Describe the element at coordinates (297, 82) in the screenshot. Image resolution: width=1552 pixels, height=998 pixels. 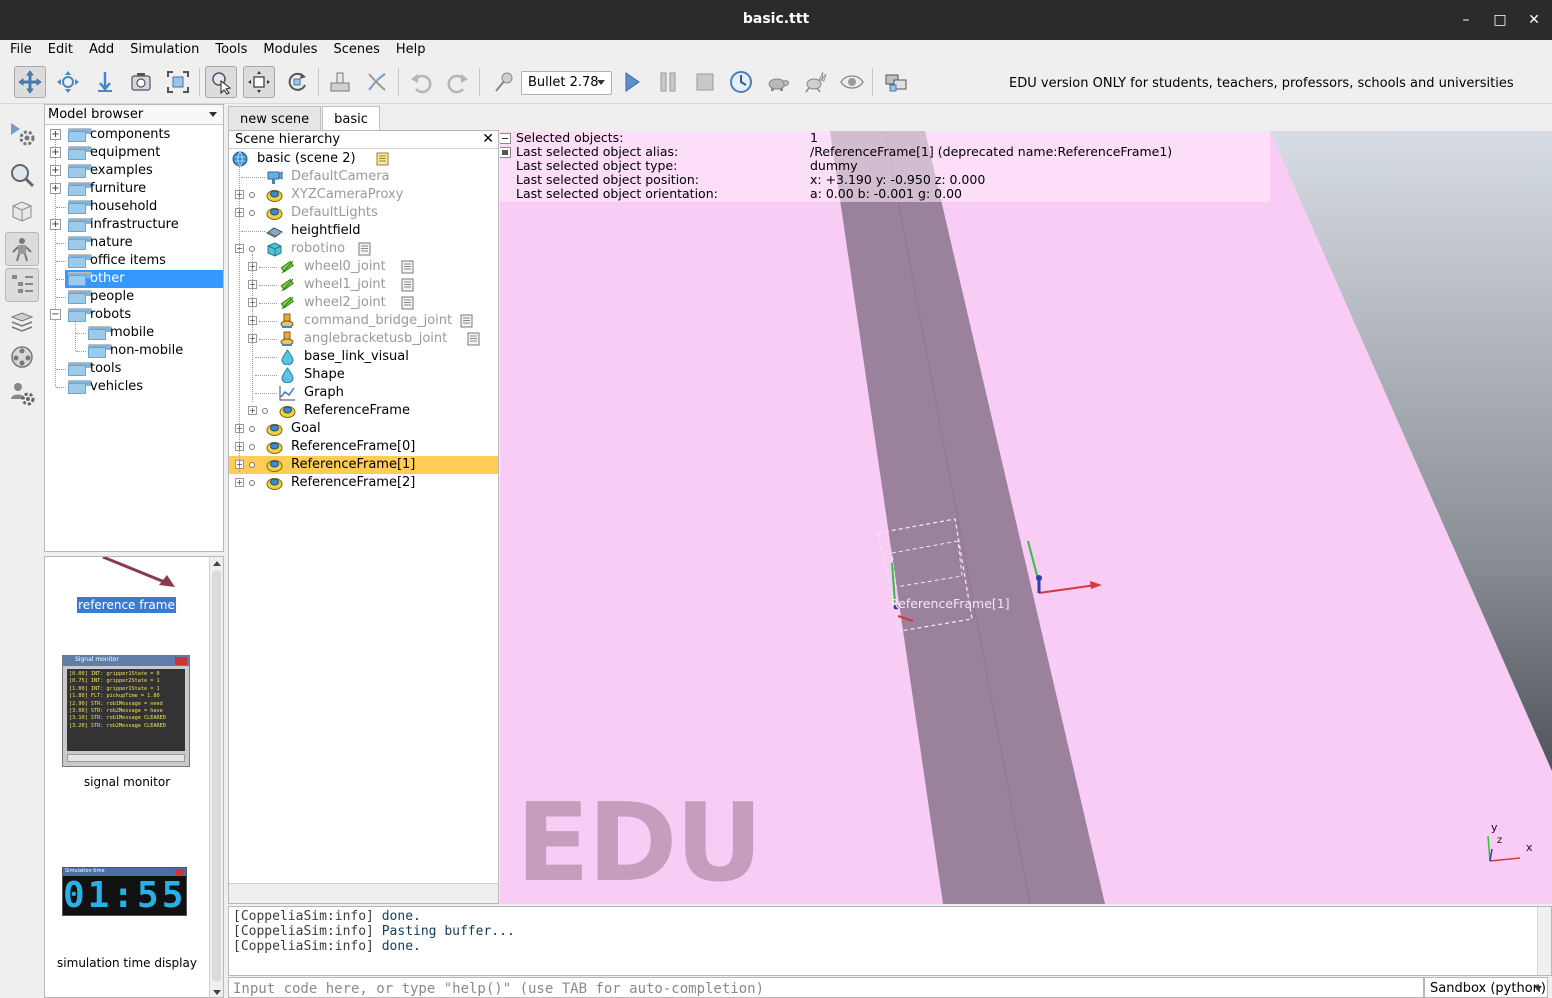
I see `object-rotate-icon` at that location.